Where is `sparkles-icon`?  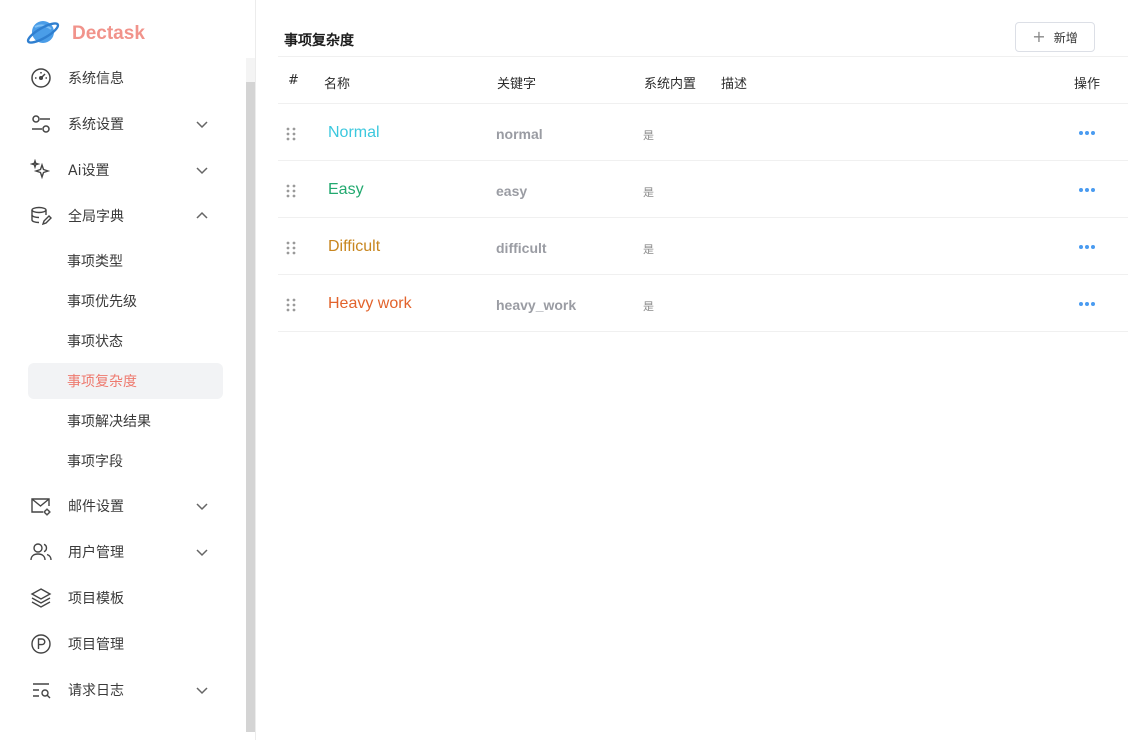 sparkles-icon is located at coordinates (41, 170).